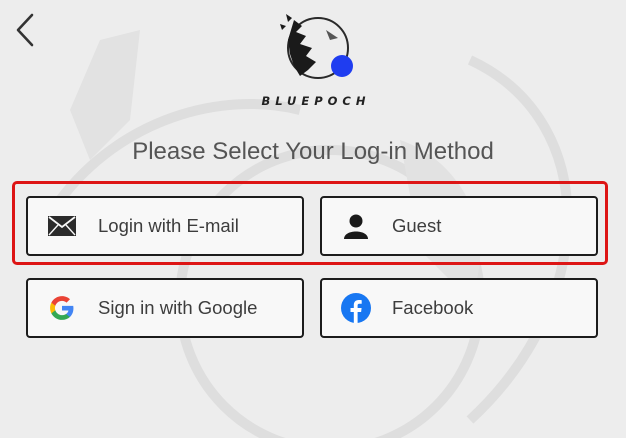  Describe the element at coordinates (433, 307) in the screenshot. I see `facebook-login-label: Facebook` at that location.